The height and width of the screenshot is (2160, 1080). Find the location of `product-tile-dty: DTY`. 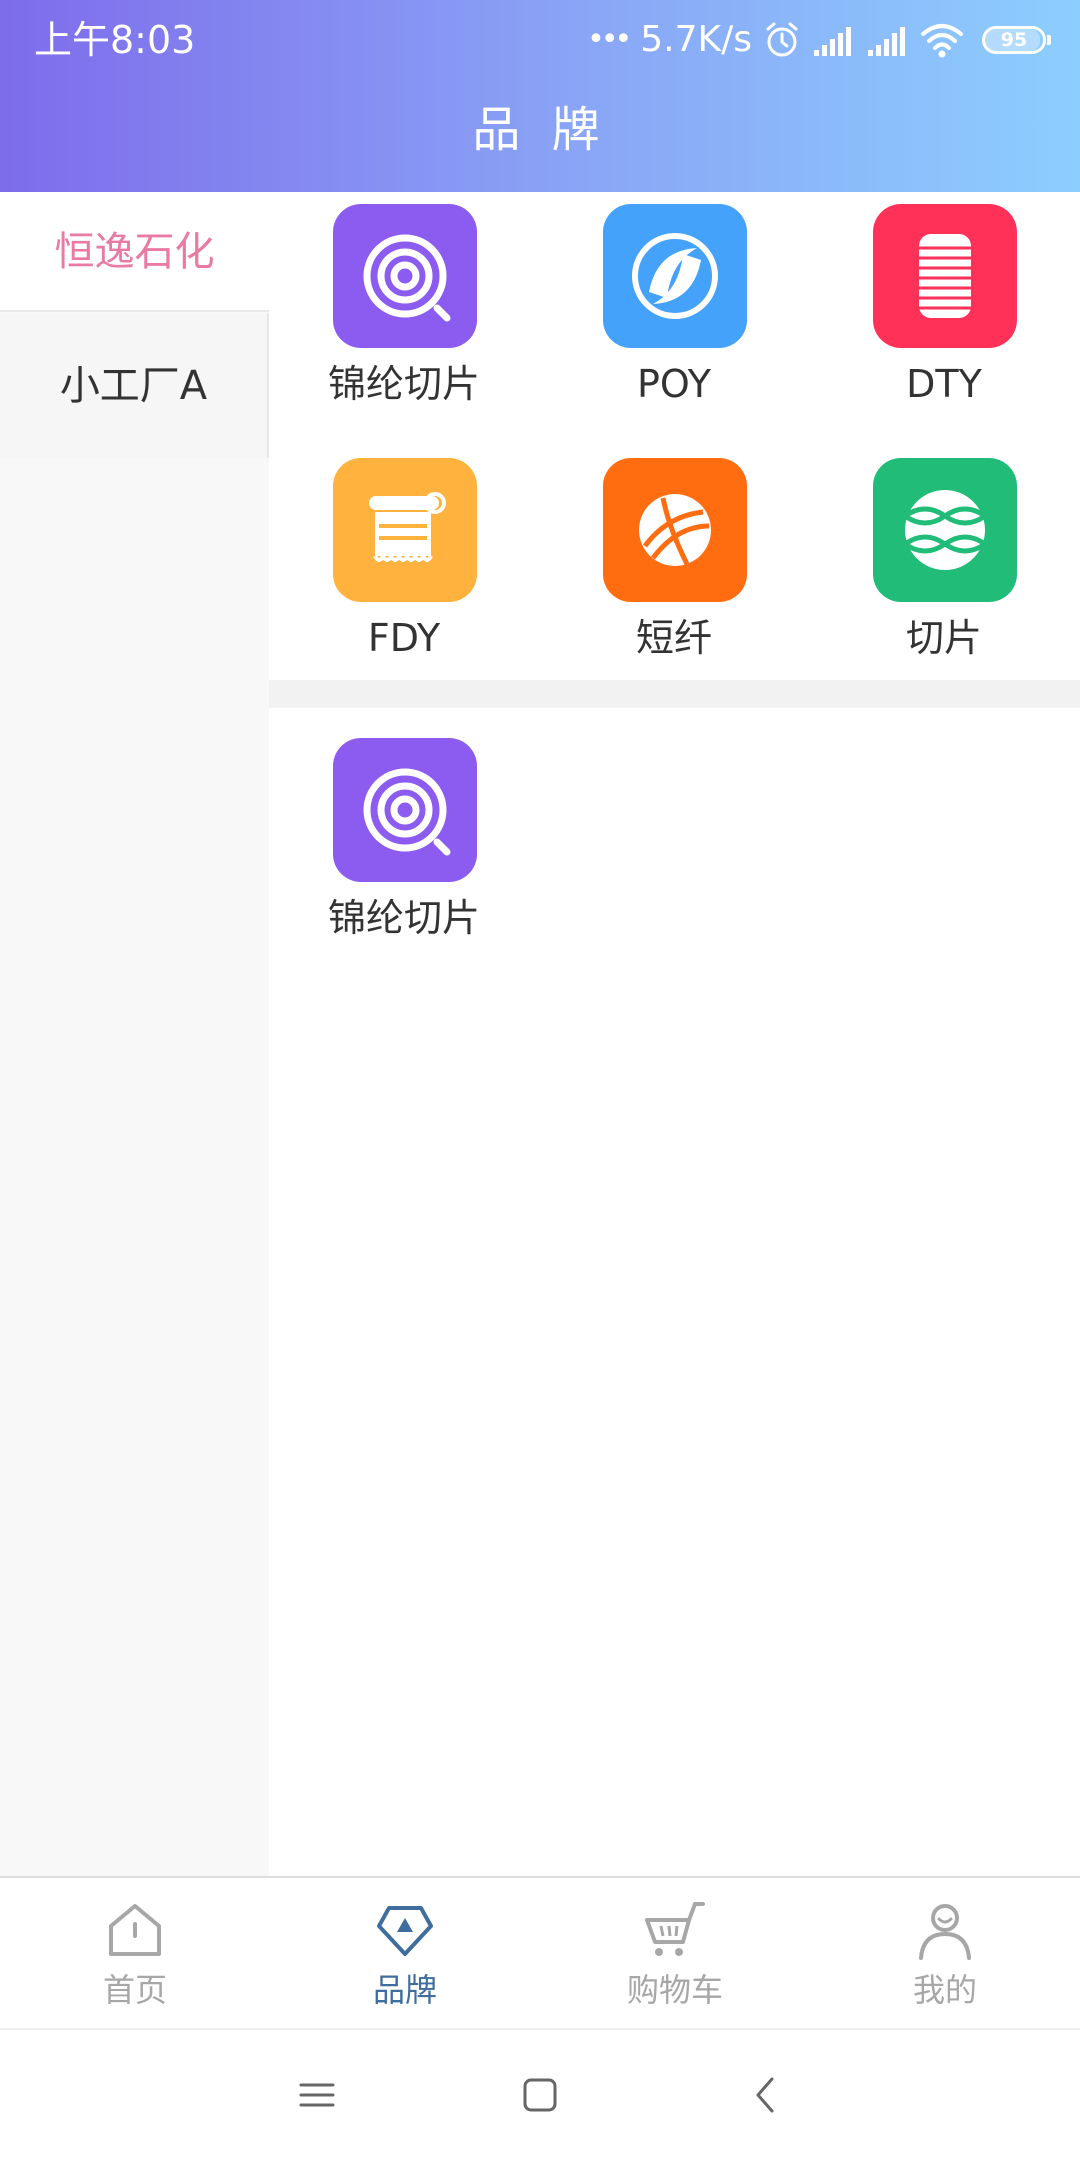

product-tile-dty: DTY is located at coordinates (944, 319).